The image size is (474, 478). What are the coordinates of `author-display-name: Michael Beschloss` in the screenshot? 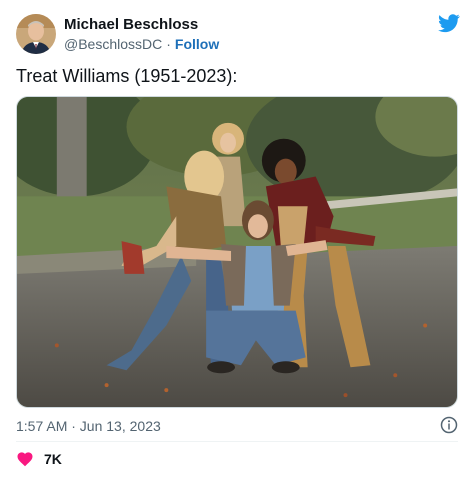 It's located at (141, 25).